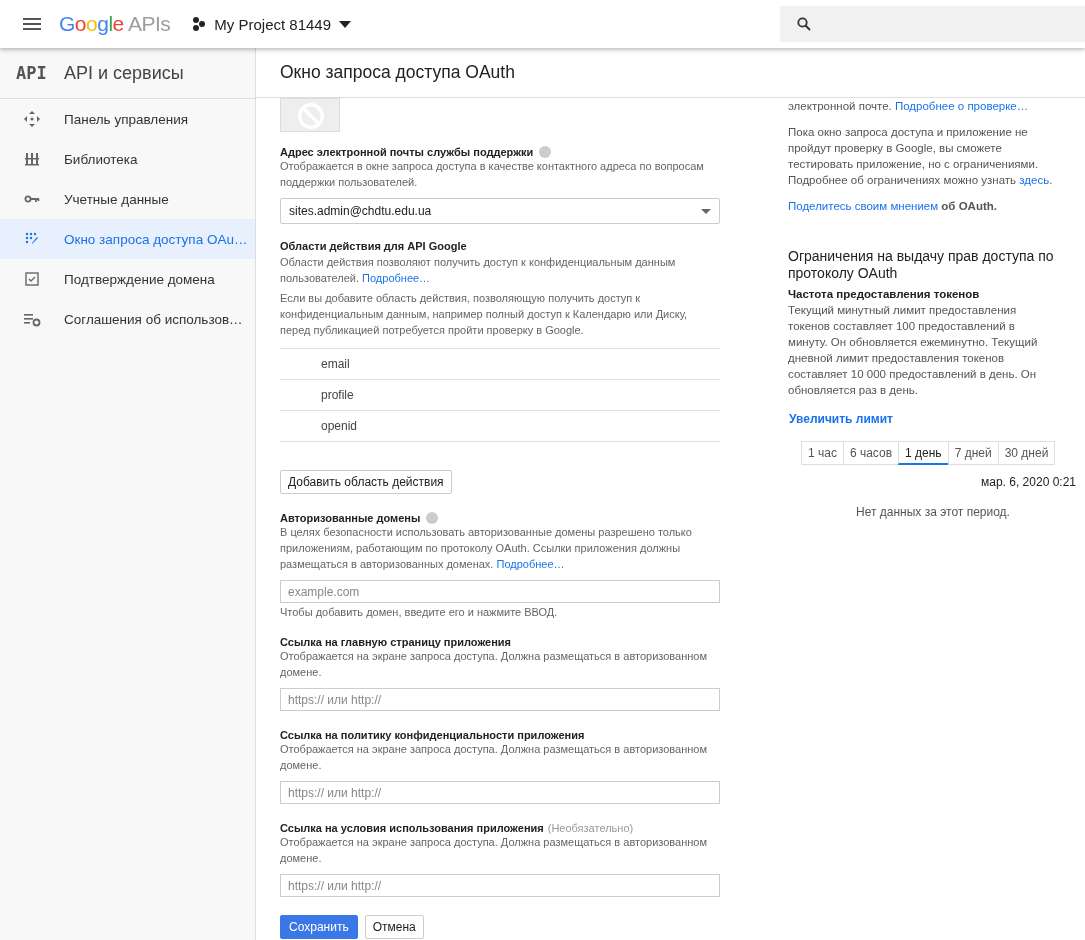 The height and width of the screenshot is (940, 1085). I want to click on page-title: Окно запроса доступа OAuth, so click(397, 72).